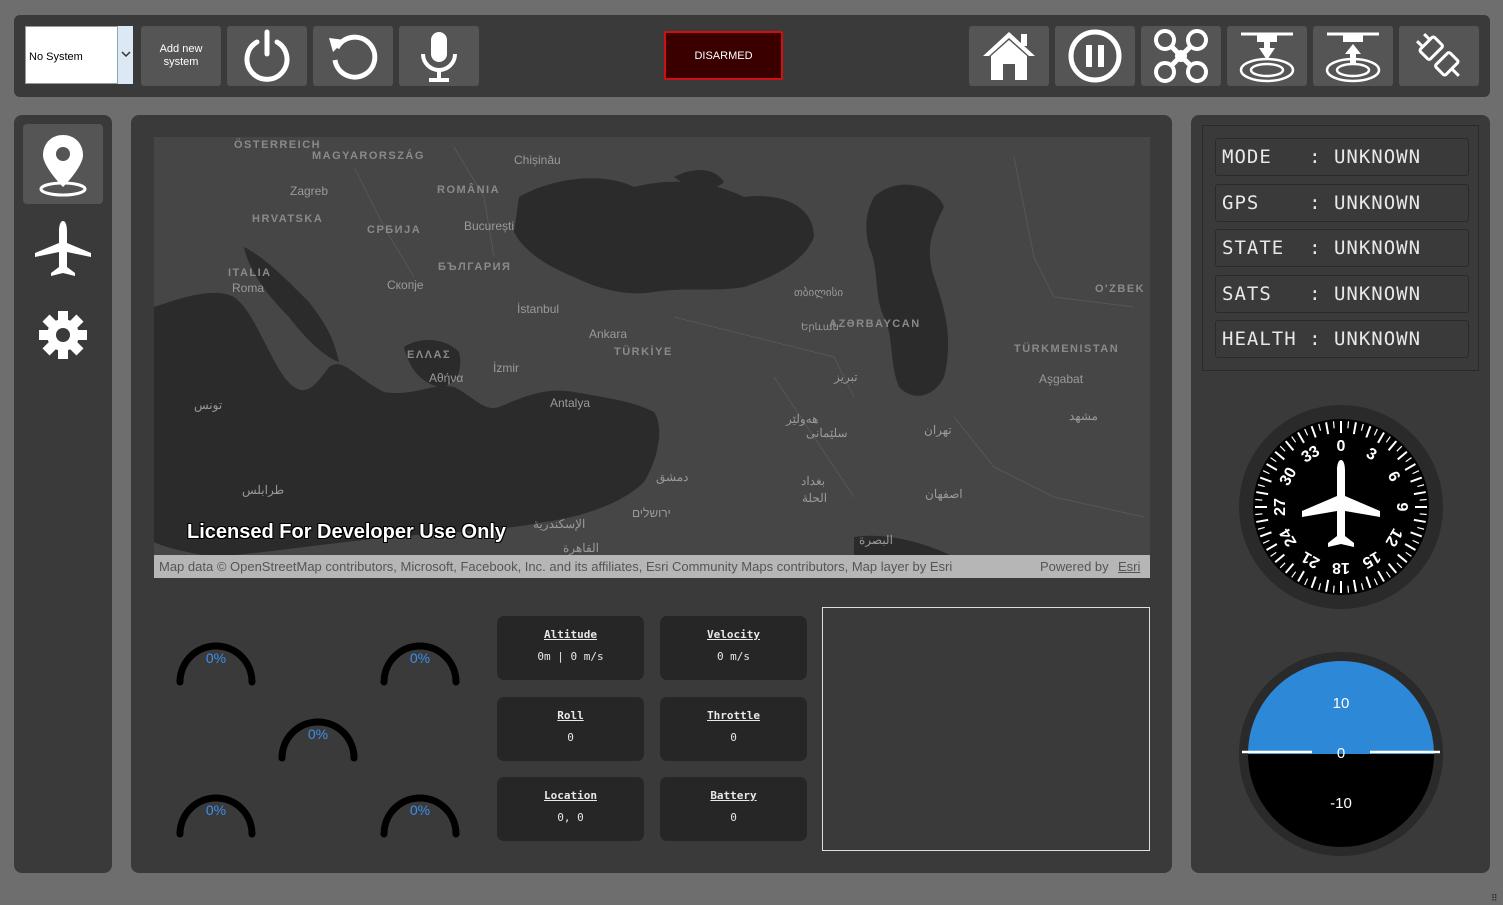 The image size is (1503, 905). I want to click on location-value: 0, 0, so click(570, 817).